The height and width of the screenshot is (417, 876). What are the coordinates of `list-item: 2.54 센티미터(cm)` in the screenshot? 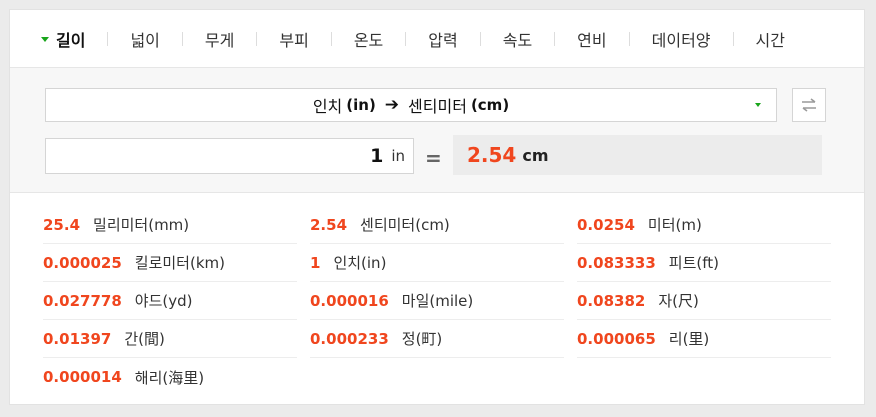 It's located at (437, 225).